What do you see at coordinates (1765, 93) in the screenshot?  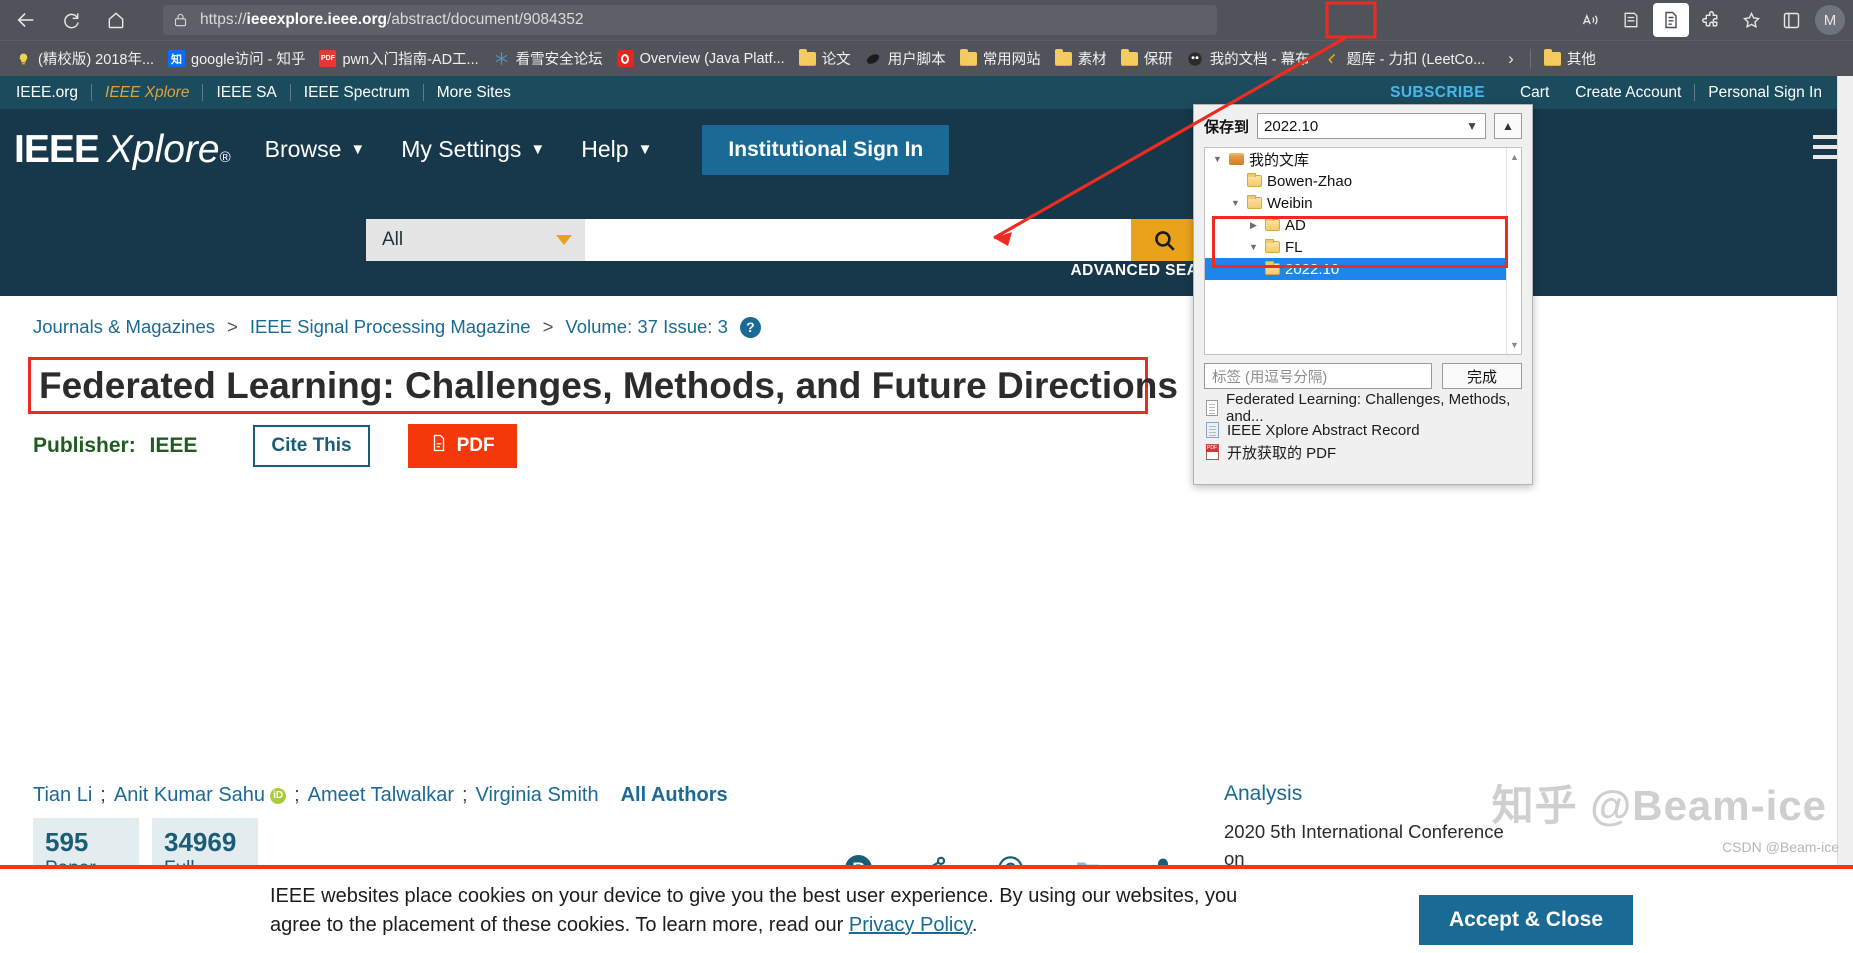 I see `personal-sign-in-link: Personal Sign In` at bounding box center [1765, 93].